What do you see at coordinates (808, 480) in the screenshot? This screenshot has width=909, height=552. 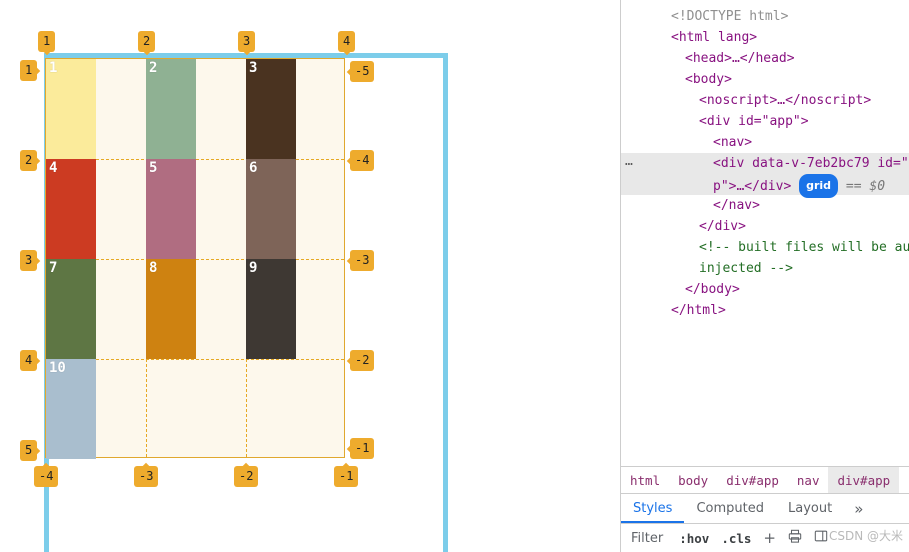 I see `breadcrumb-item-nav: nav` at bounding box center [808, 480].